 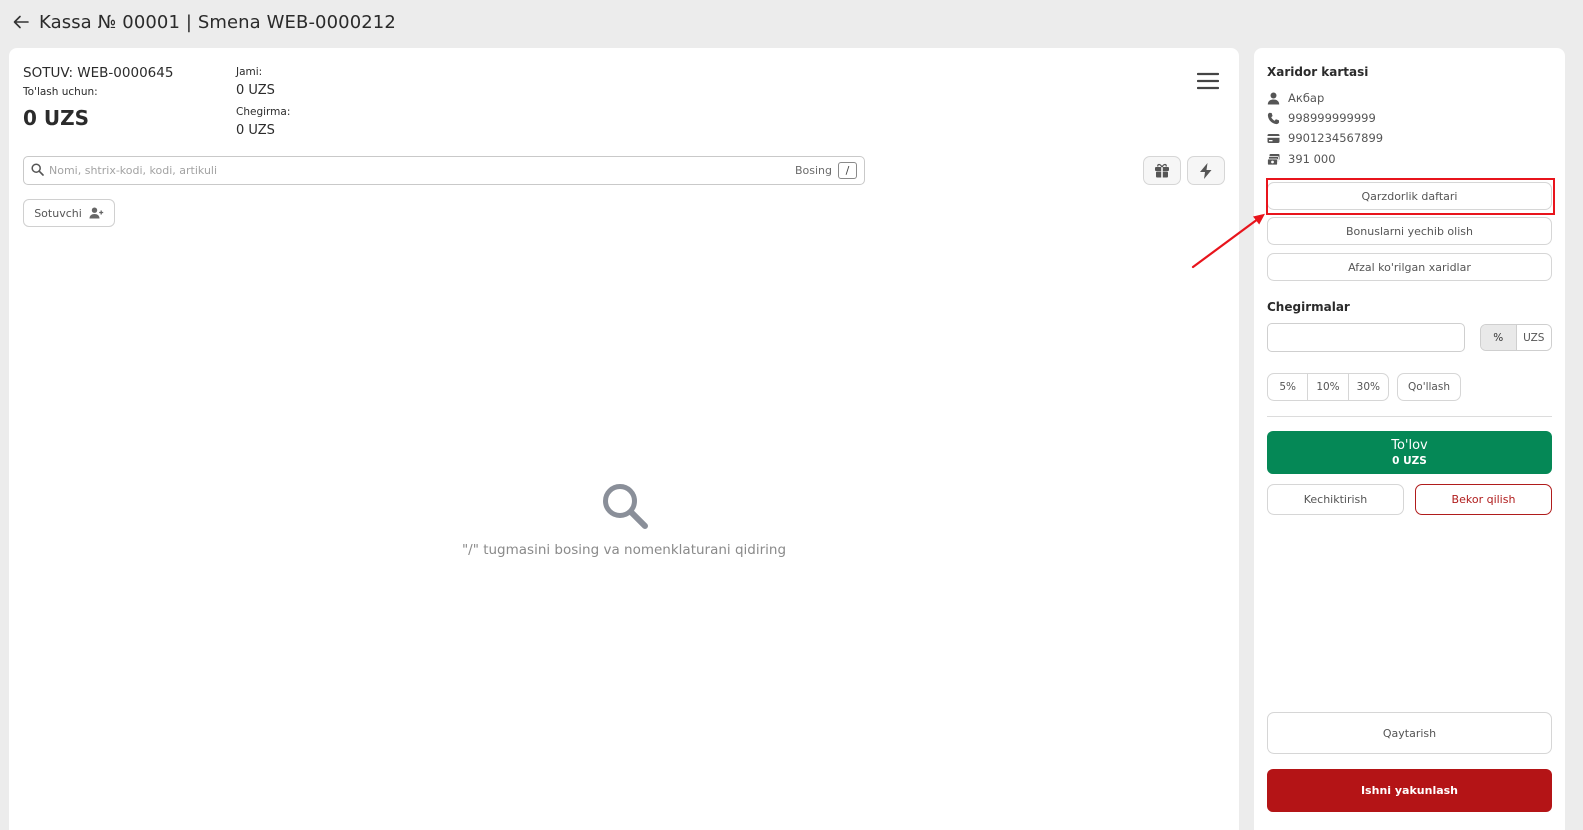 I want to click on cash-stack-icon, so click(x=1273, y=159).